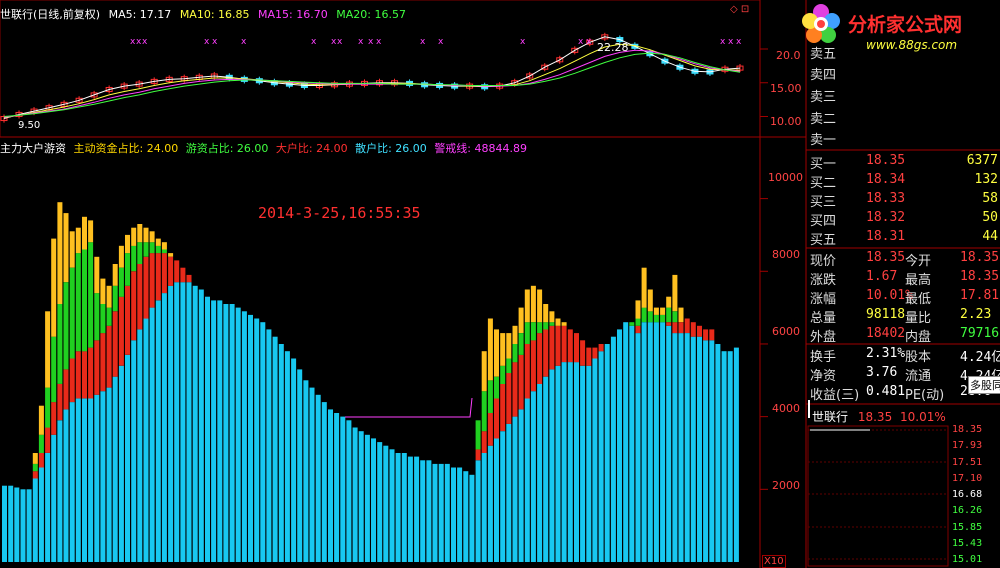  Describe the element at coordinates (33, 148) in the screenshot. I see `indicator-name: 主力大户游资` at that location.